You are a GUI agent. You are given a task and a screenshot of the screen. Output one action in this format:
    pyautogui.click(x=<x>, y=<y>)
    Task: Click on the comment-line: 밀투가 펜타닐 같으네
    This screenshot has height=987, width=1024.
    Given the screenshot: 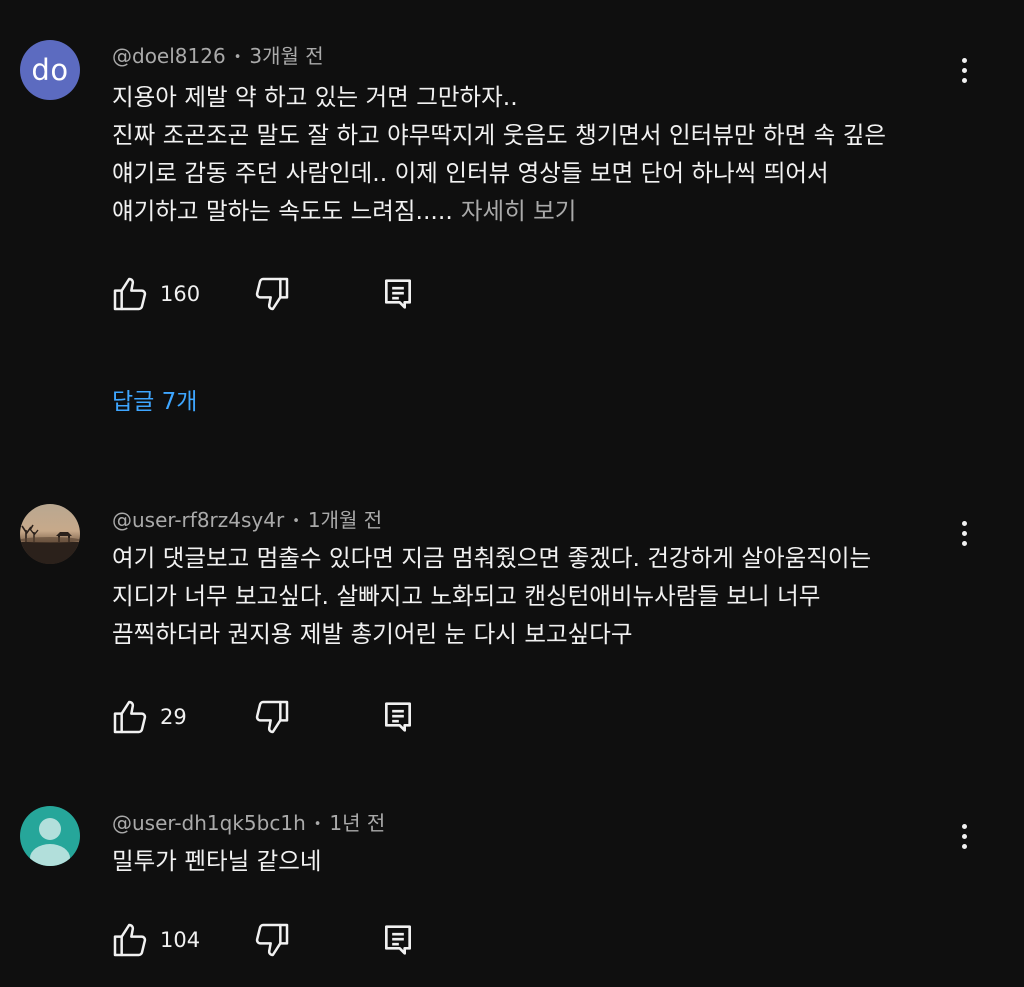 What is the action you would take?
    pyautogui.click(x=217, y=861)
    